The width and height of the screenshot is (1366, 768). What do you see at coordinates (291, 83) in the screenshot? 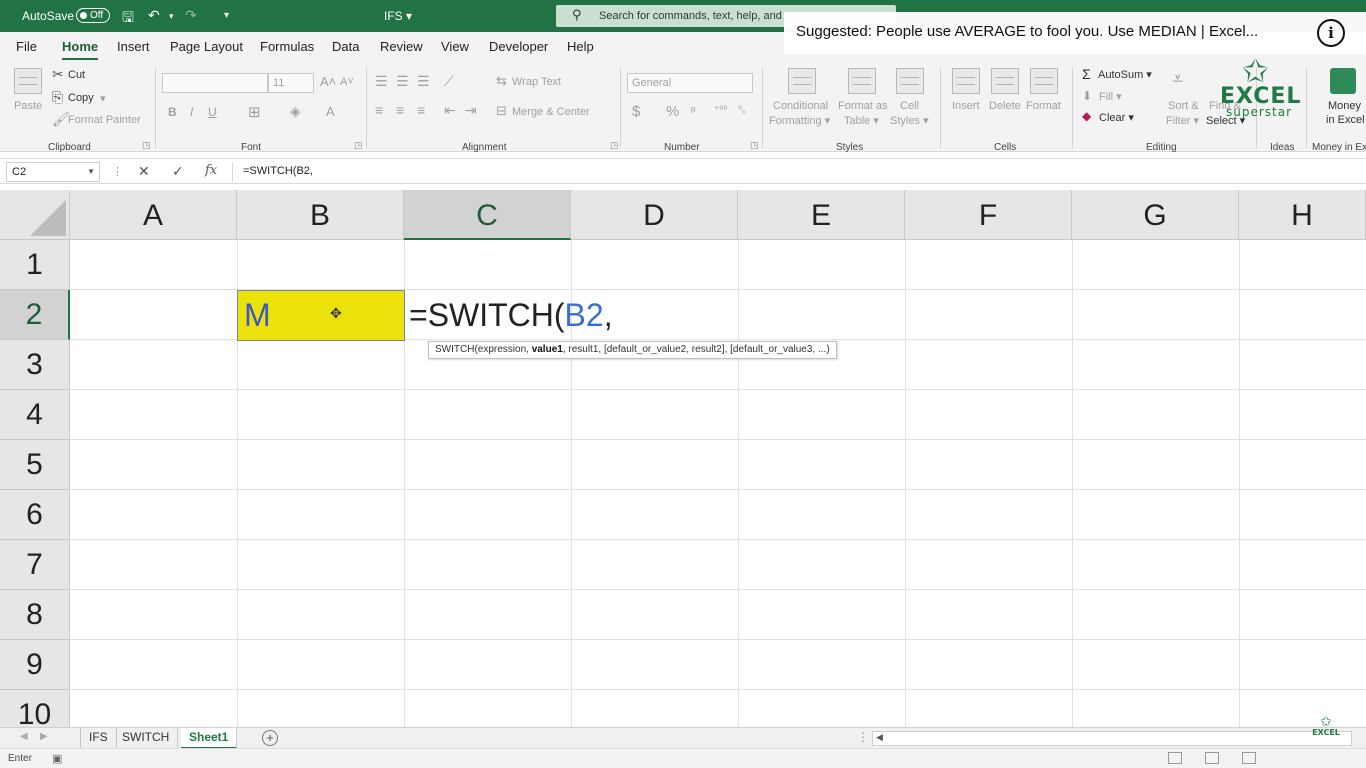
I see `font-size-dropdown: 11` at bounding box center [291, 83].